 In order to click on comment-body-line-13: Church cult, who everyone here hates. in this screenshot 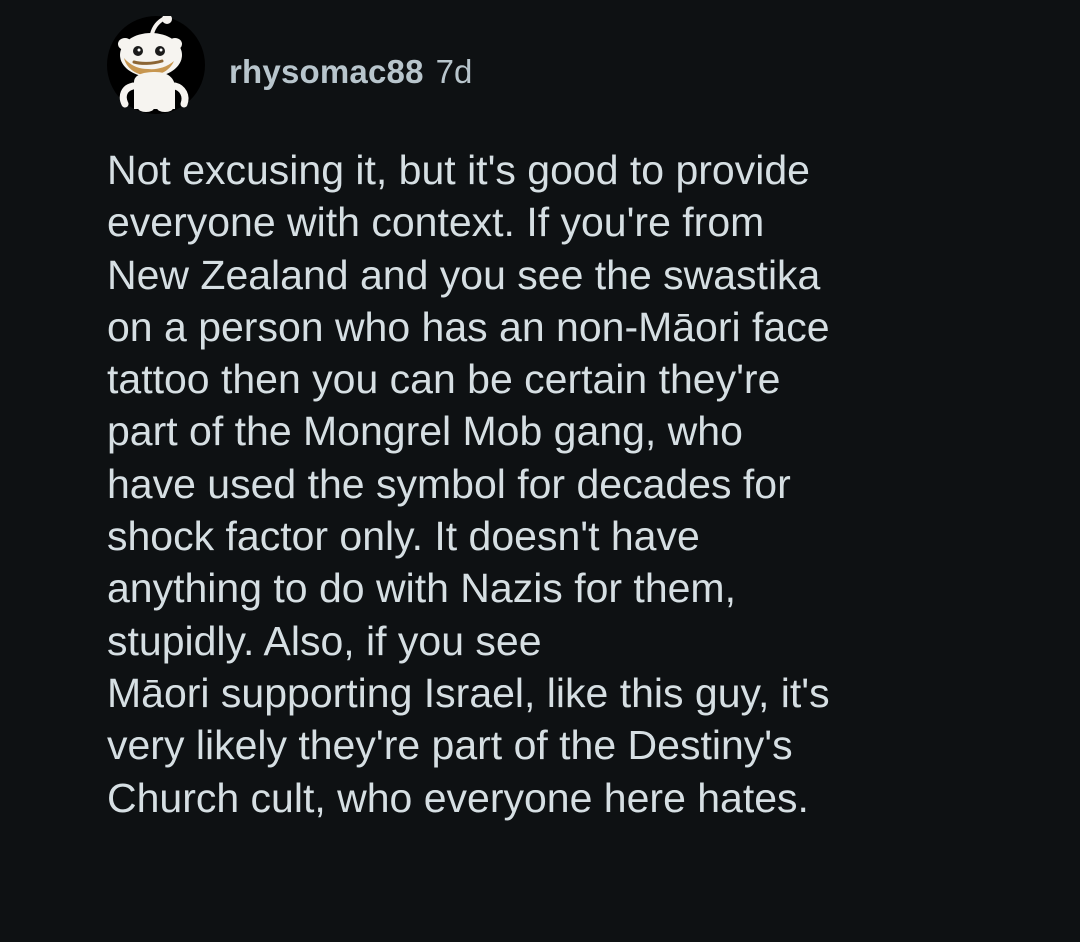, I will do `click(458, 797)`.